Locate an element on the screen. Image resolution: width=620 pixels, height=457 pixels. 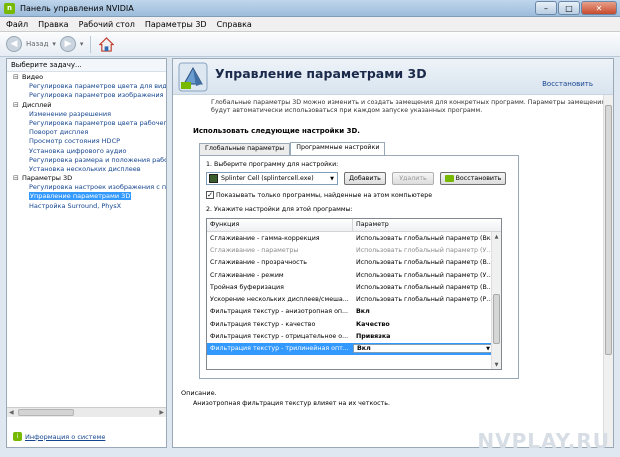
restore-button-label: Восстановить is located at coordinates (478, 178).